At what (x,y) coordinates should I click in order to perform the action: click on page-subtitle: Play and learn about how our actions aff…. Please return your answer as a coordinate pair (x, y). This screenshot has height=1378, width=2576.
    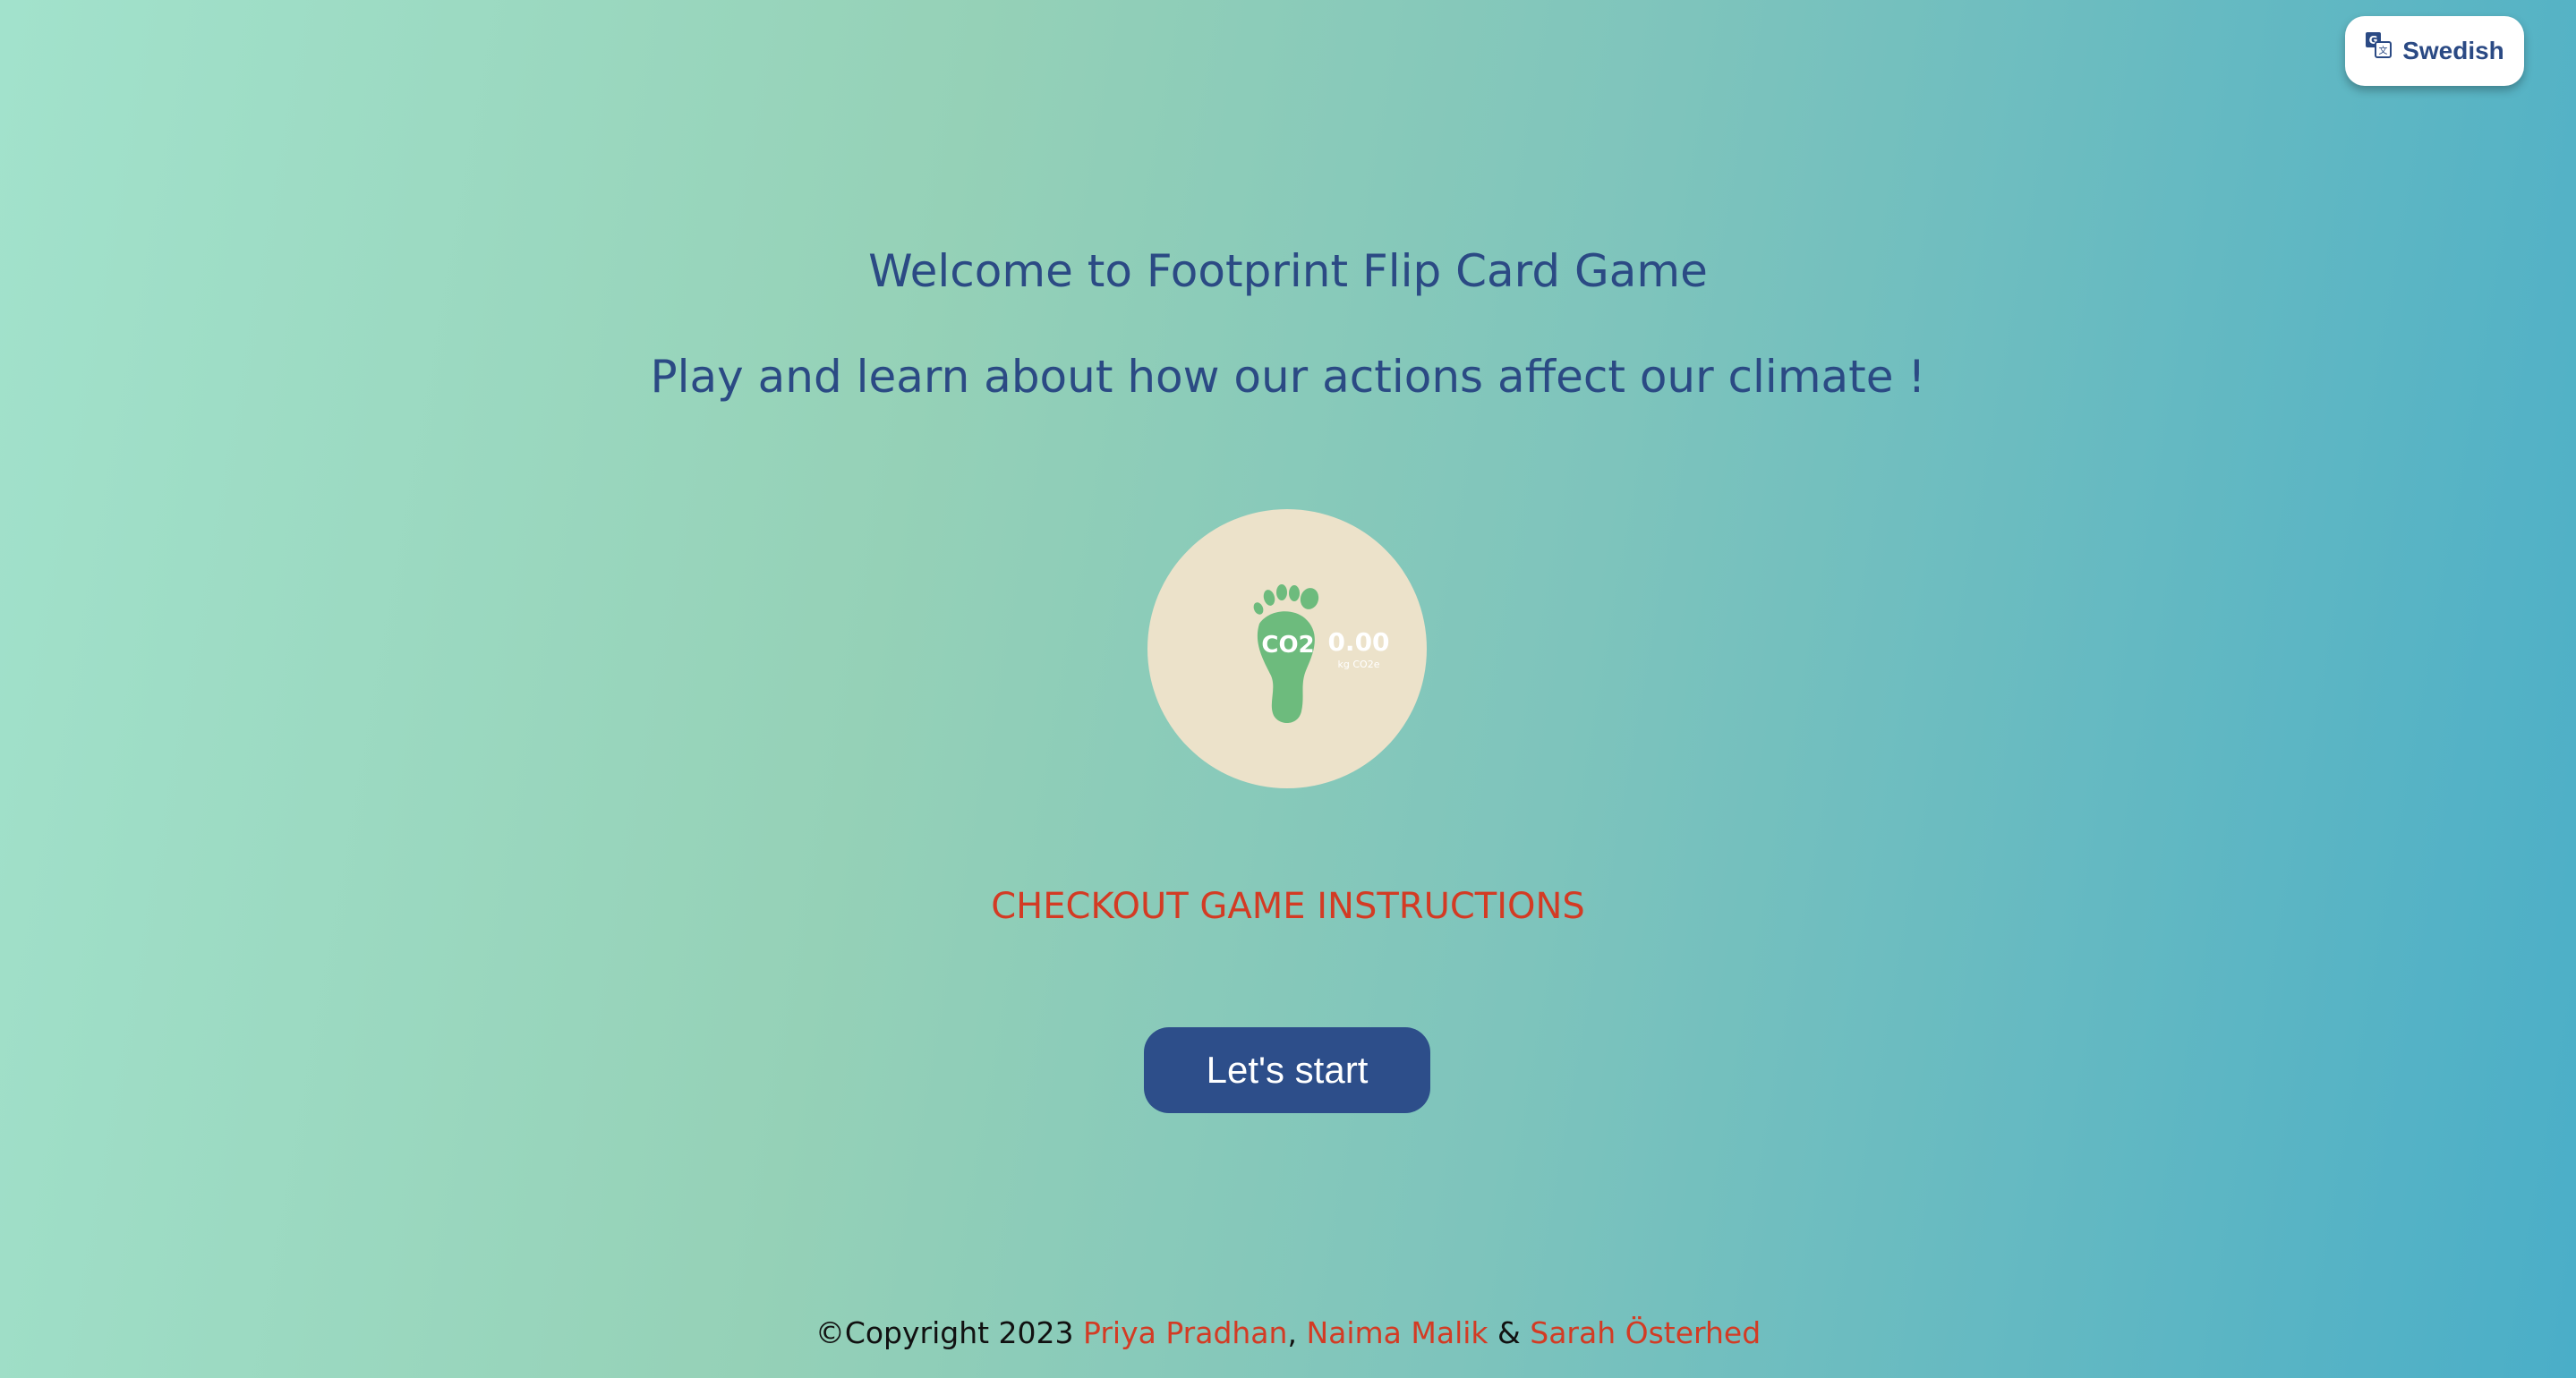
    Looking at the image, I should click on (1288, 377).